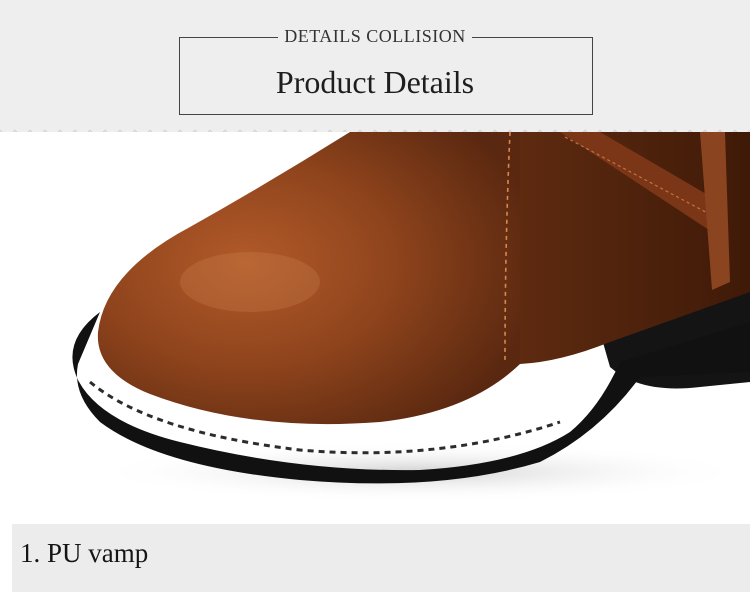  Describe the element at coordinates (375, 82) in the screenshot. I see `page-title: Product Details` at that location.